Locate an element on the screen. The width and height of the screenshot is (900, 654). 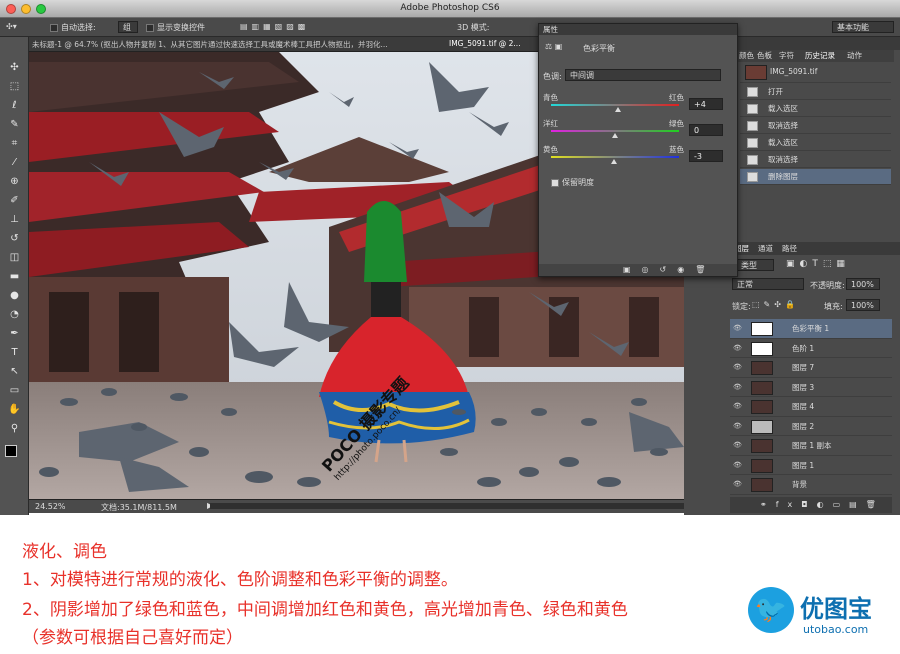
tab-swatches: 色板 is located at coordinates (764, 56).